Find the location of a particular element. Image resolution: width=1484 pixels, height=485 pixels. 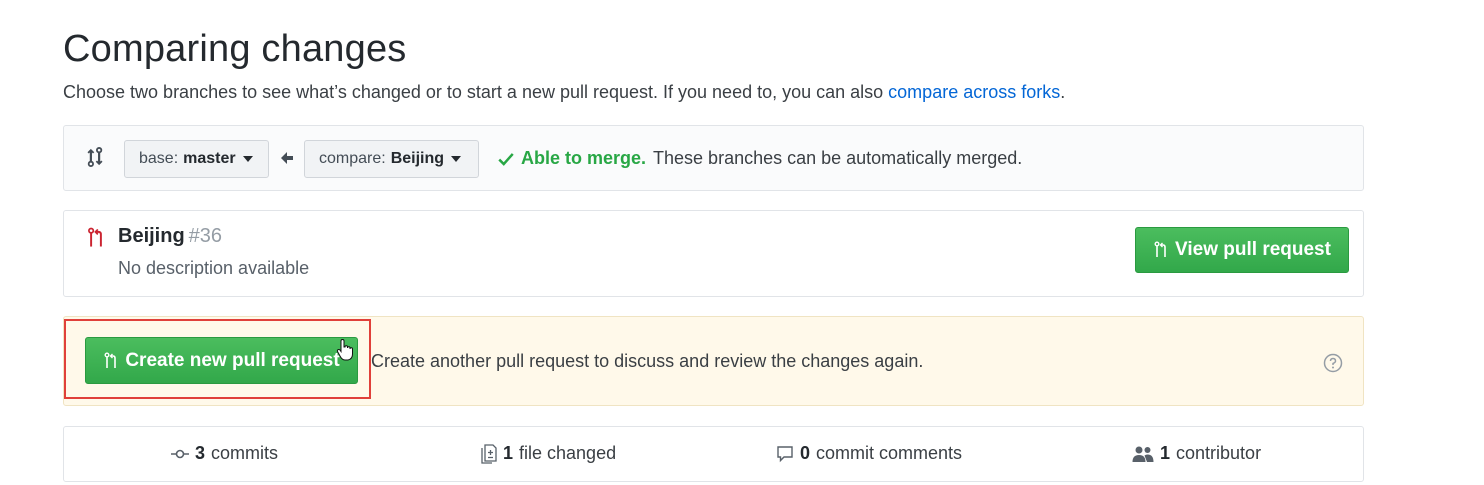

pr-description: No description available is located at coordinates (214, 268).